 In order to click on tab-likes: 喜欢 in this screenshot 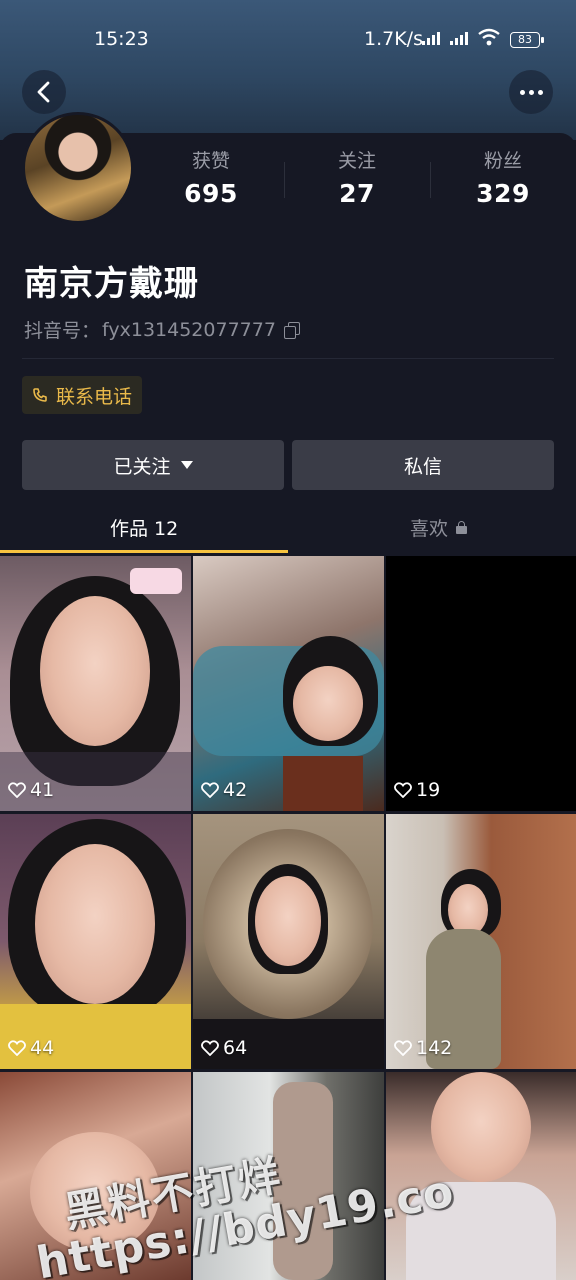, I will do `click(439, 527)`.